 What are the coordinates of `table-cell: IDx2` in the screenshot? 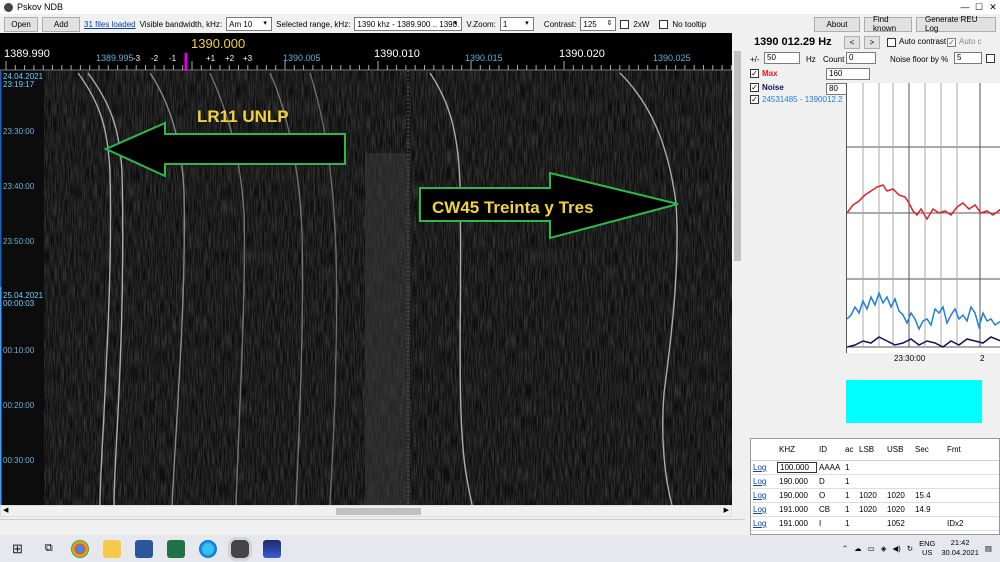 It's located at (960, 523).